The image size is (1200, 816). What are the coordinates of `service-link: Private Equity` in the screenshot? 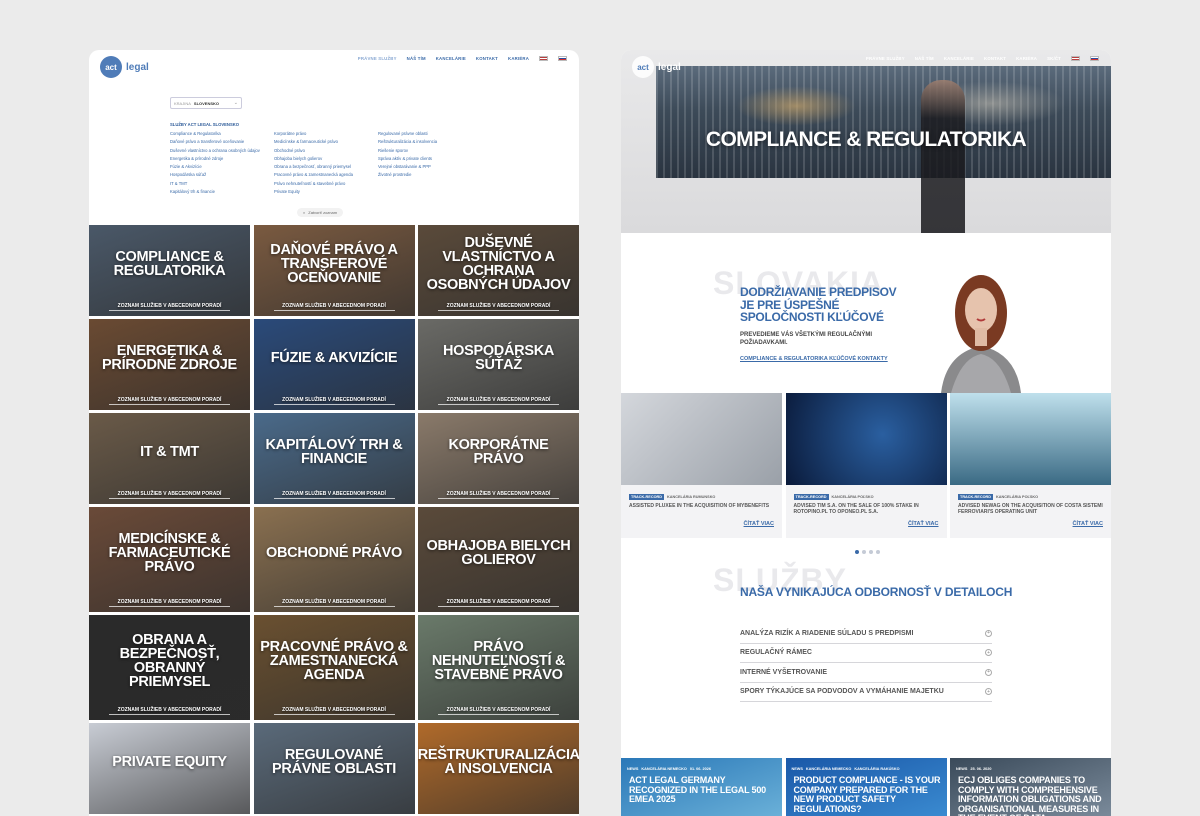 It's located at (326, 191).